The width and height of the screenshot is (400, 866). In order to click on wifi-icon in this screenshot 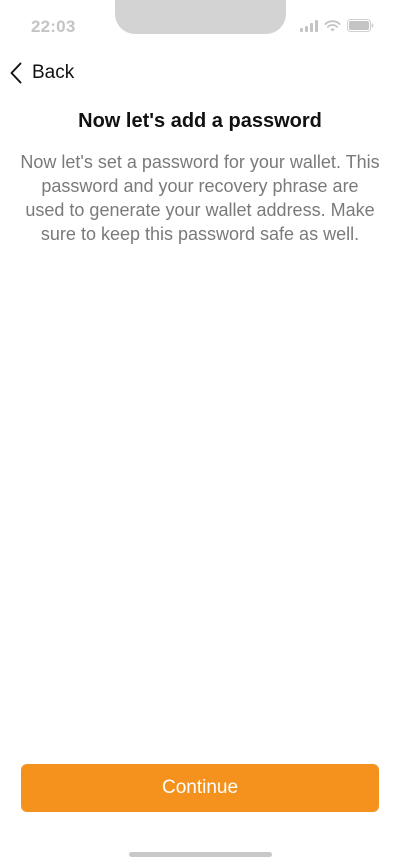, I will do `click(332, 25)`.